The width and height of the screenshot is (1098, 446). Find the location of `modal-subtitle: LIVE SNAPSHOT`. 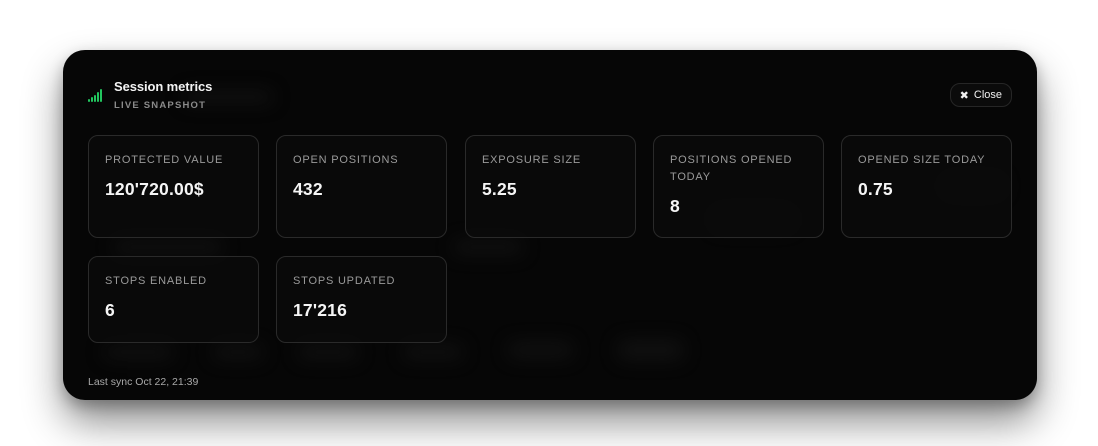

modal-subtitle: LIVE SNAPSHOT is located at coordinates (160, 105).